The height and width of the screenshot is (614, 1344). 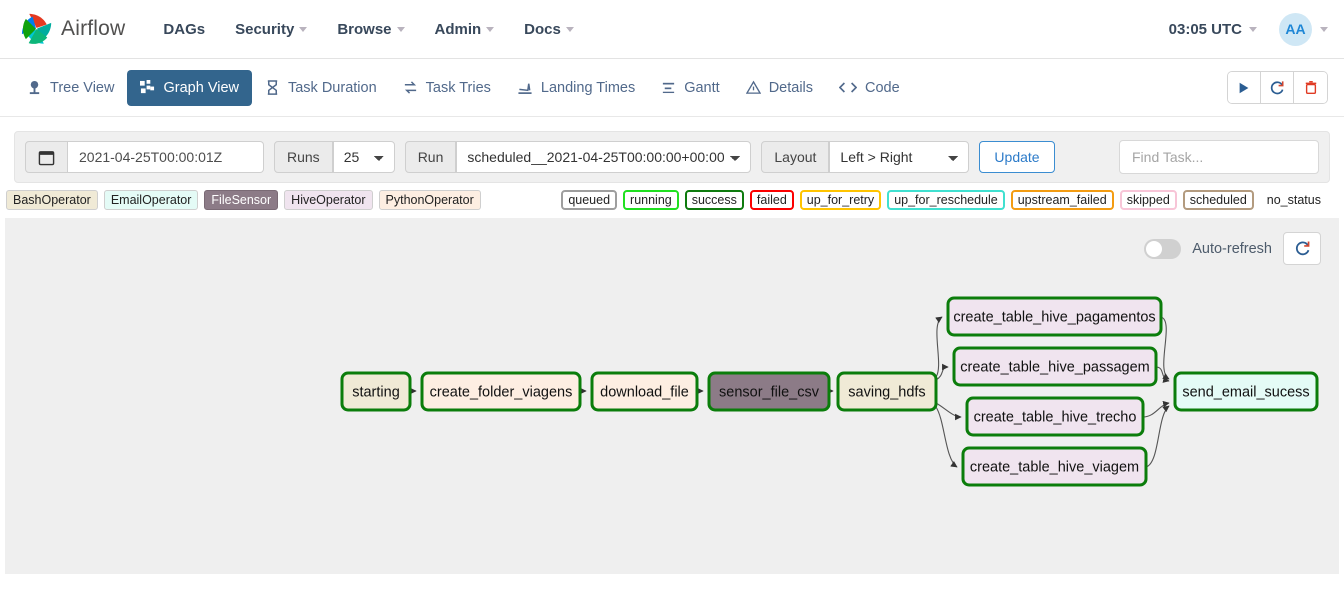 I want to click on graph-node-create_table_hive_pagamentos: create_table_hive_pagamentos, so click(x=1054, y=316).